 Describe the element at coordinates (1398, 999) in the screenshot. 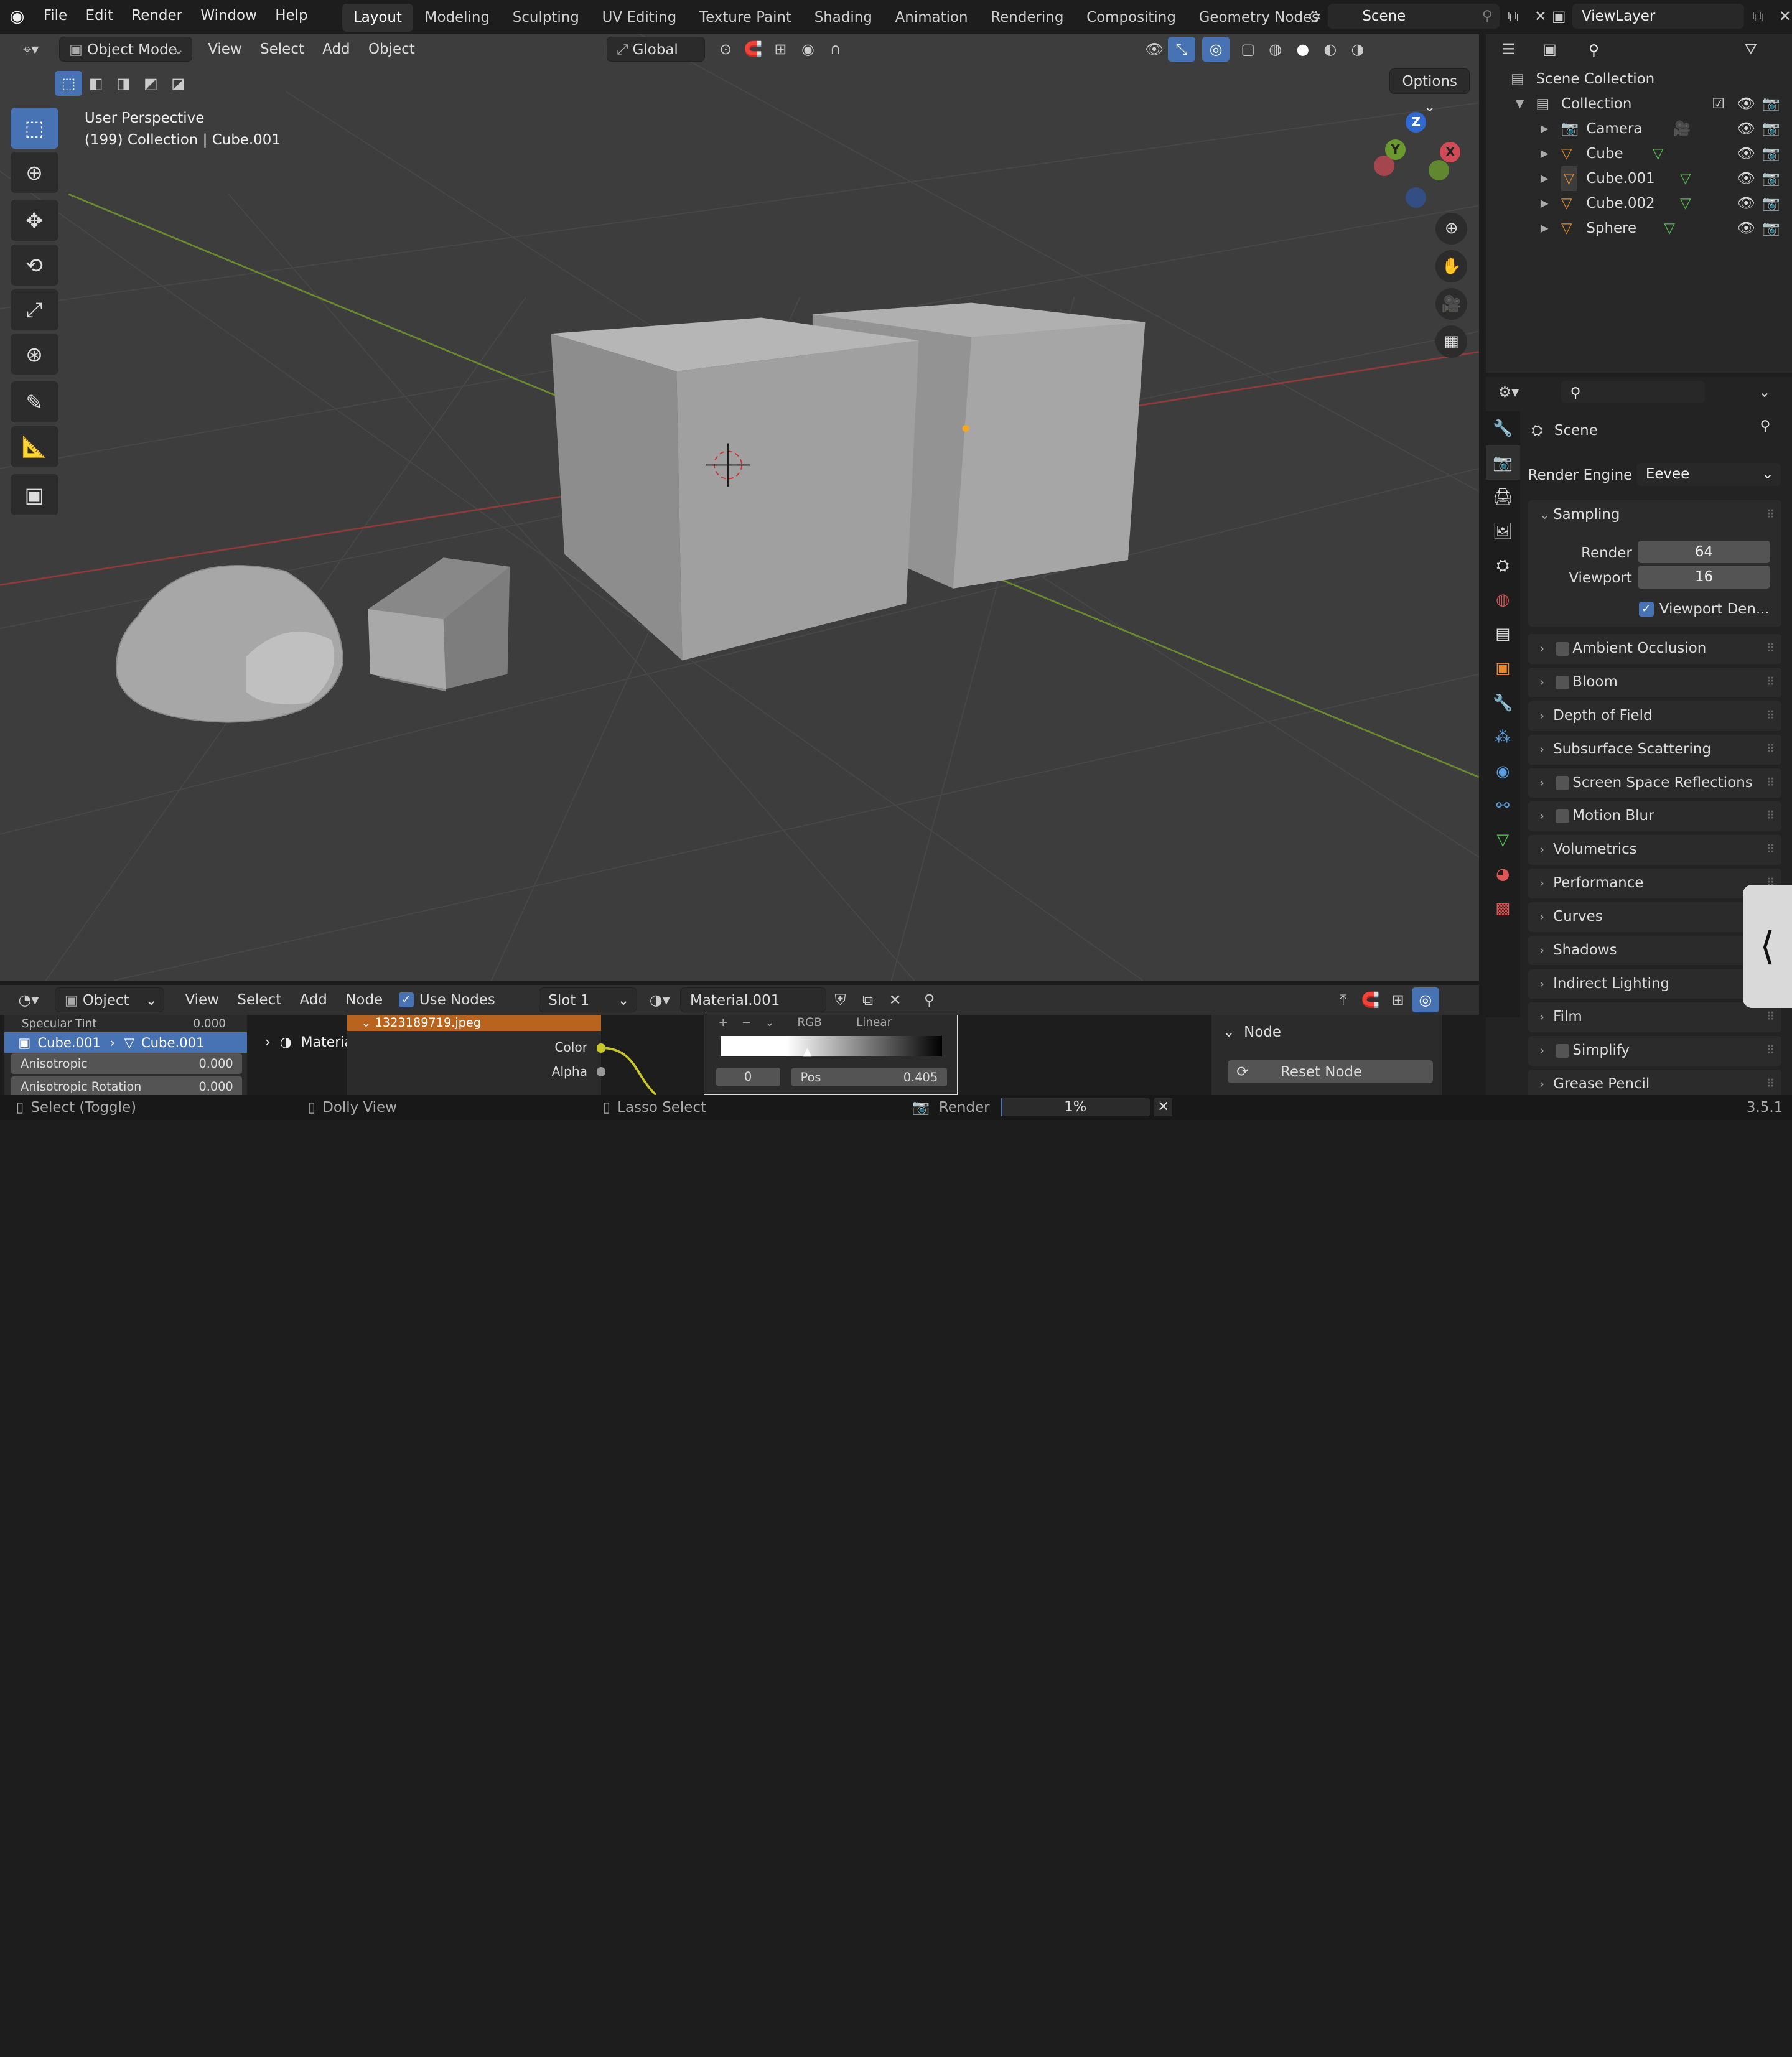

I see `snap-mode-icon: ⊞` at that location.